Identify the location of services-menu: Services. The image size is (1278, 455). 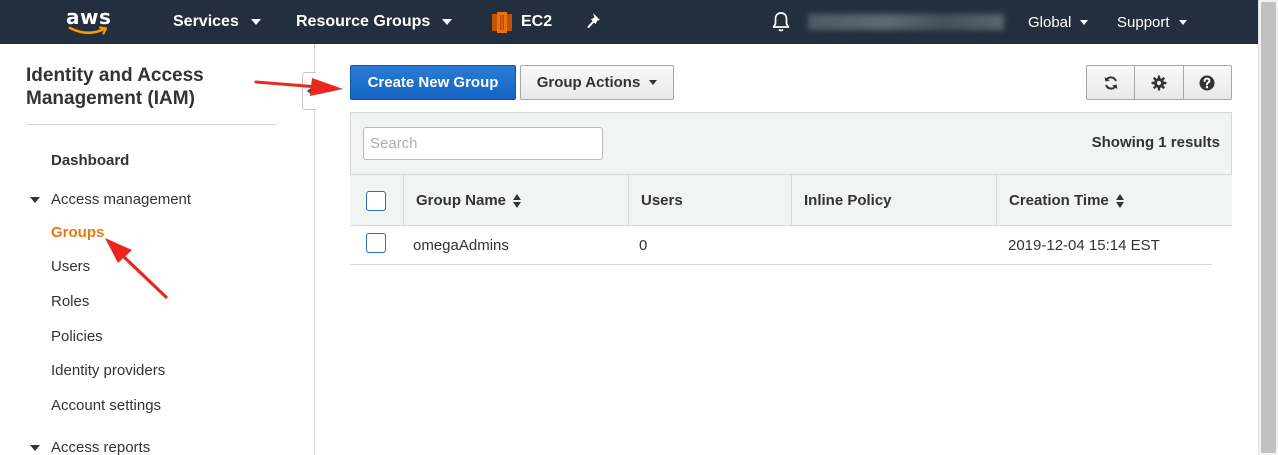
(217, 22).